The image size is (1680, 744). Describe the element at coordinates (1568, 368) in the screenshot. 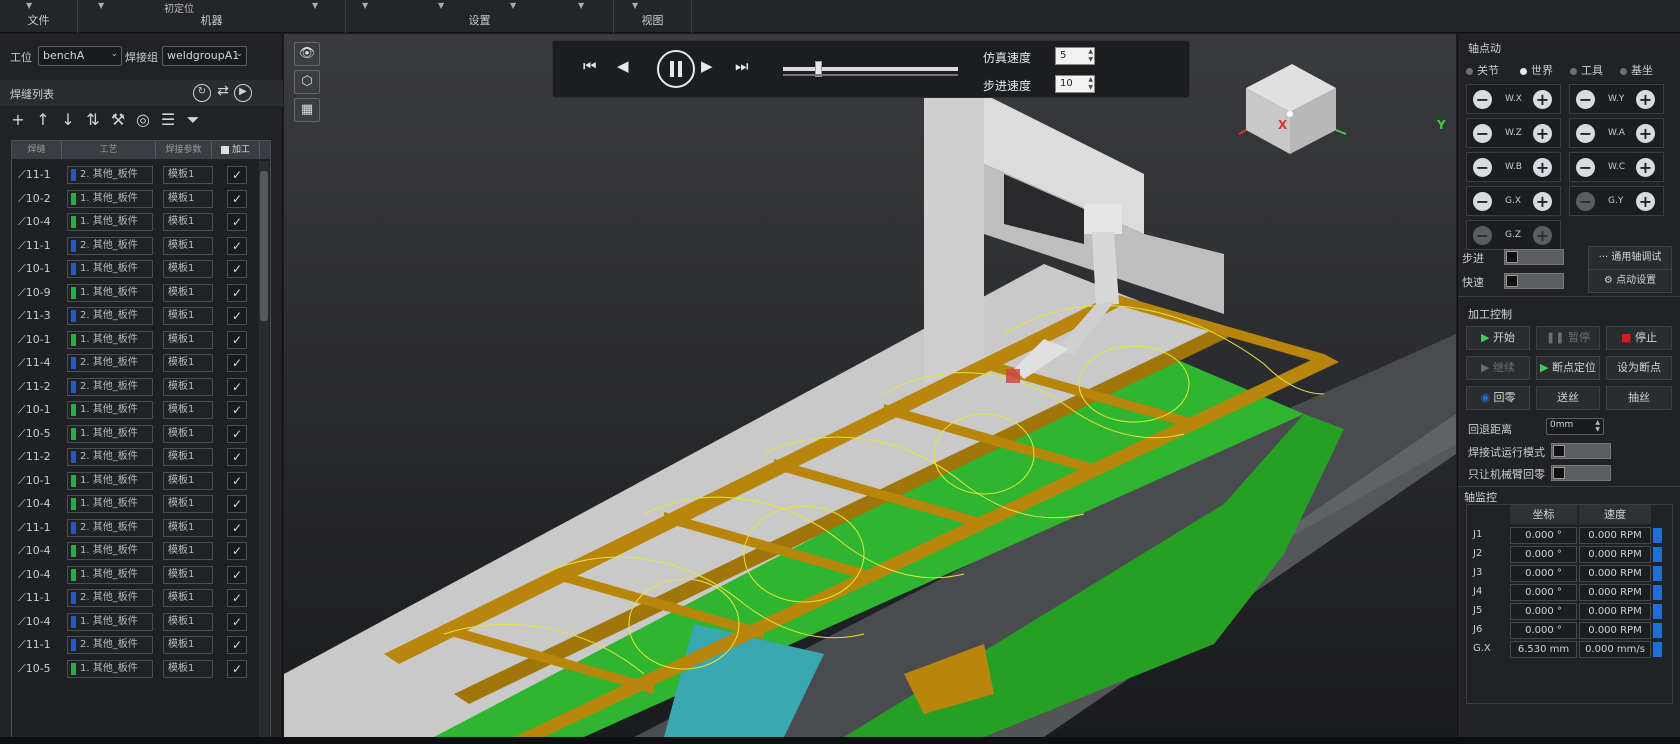

I see `breakpoint-locate-button: ▶ 断点定位` at that location.